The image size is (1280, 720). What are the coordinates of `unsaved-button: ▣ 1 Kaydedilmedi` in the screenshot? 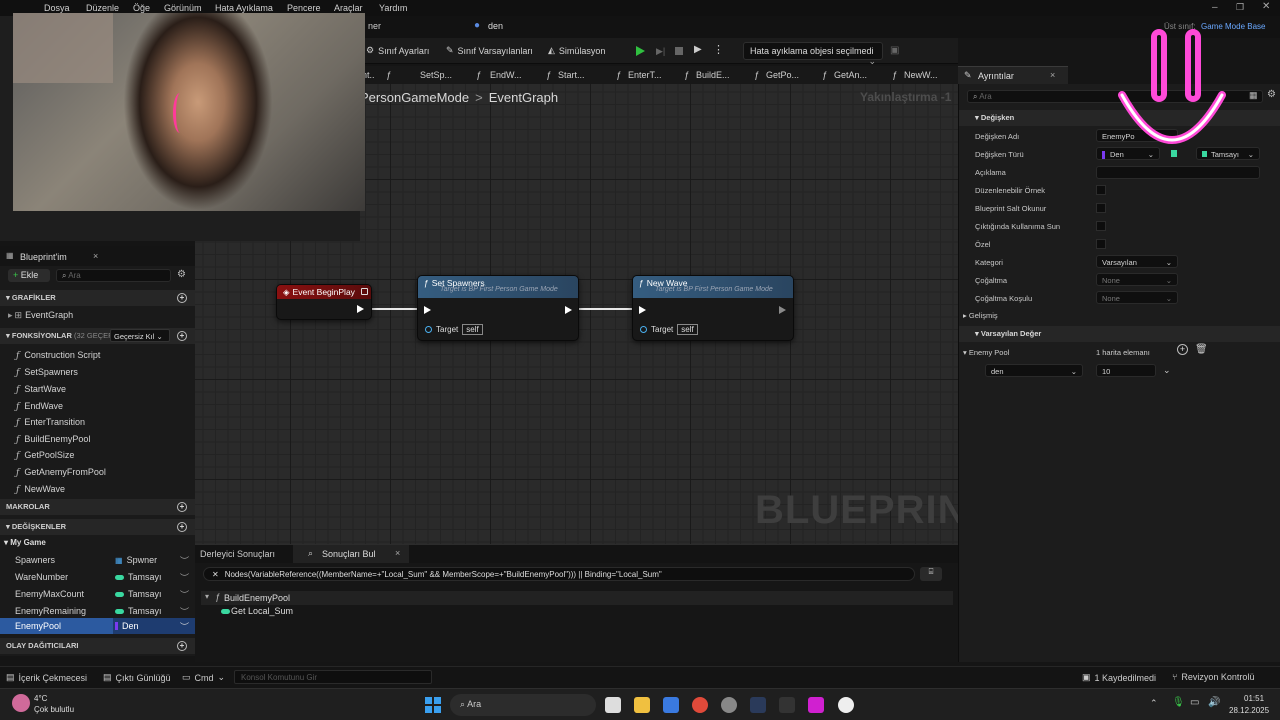 It's located at (1119, 677).